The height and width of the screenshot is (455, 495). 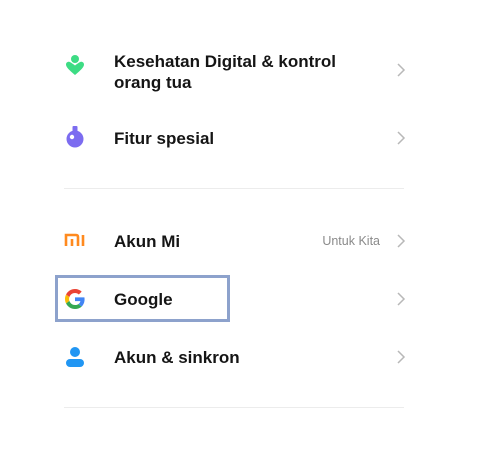 What do you see at coordinates (235, 138) in the screenshot?
I see `settings-item-special-features: Fitur spesial` at bounding box center [235, 138].